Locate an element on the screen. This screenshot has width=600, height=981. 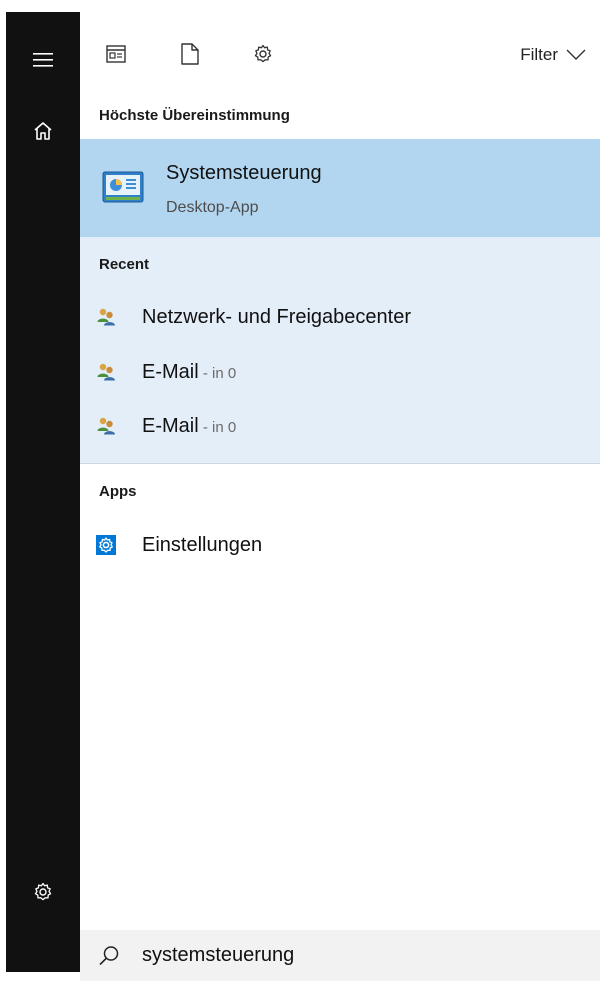
app-item-label: Einstellungen is located at coordinates (202, 544).